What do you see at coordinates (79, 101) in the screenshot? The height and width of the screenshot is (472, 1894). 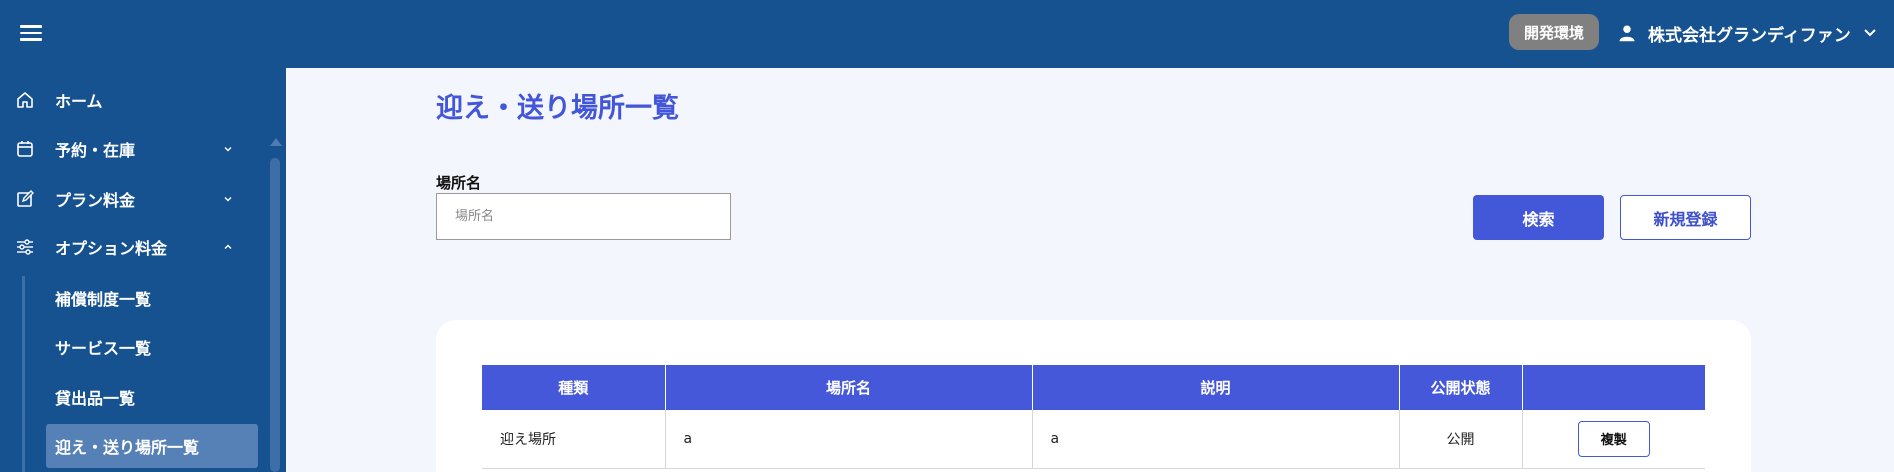 I see `sidebar-item-label: ホーム` at bounding box center [79, 101].